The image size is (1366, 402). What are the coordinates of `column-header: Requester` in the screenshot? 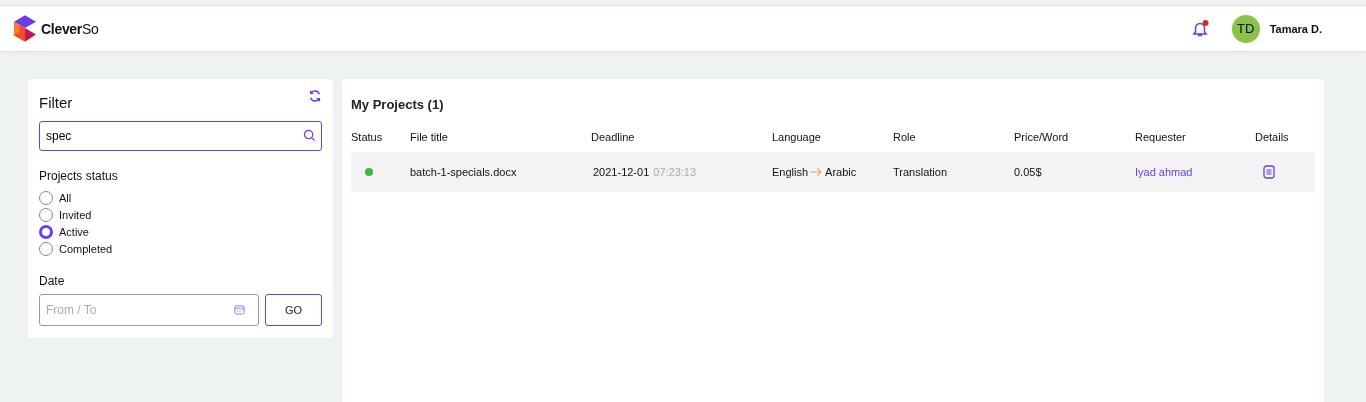 It's located at (1161, 137).